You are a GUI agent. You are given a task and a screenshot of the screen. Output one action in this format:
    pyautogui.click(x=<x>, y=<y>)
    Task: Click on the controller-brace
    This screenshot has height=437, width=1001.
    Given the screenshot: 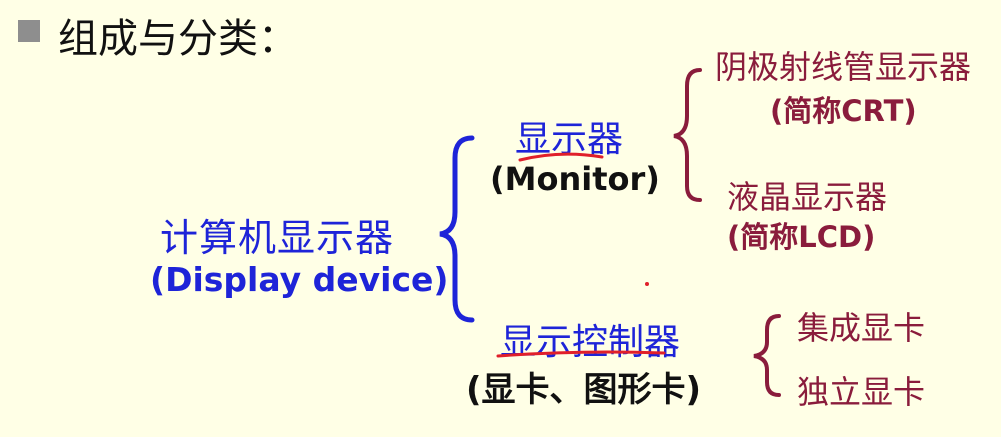 What is the action you would take?
    pyautogui.click(x=767, y=355)
    